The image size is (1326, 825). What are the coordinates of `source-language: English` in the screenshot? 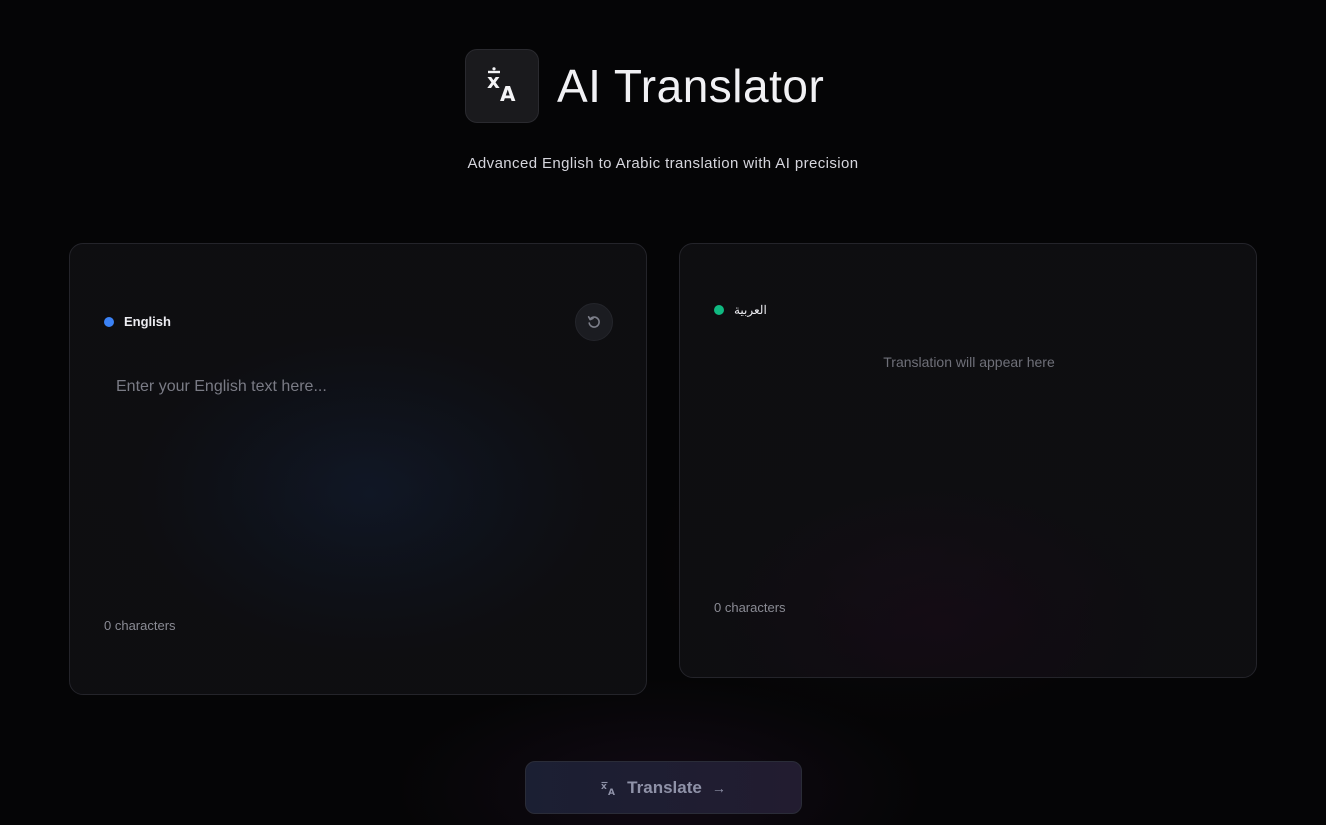 It's located at (137, 321).